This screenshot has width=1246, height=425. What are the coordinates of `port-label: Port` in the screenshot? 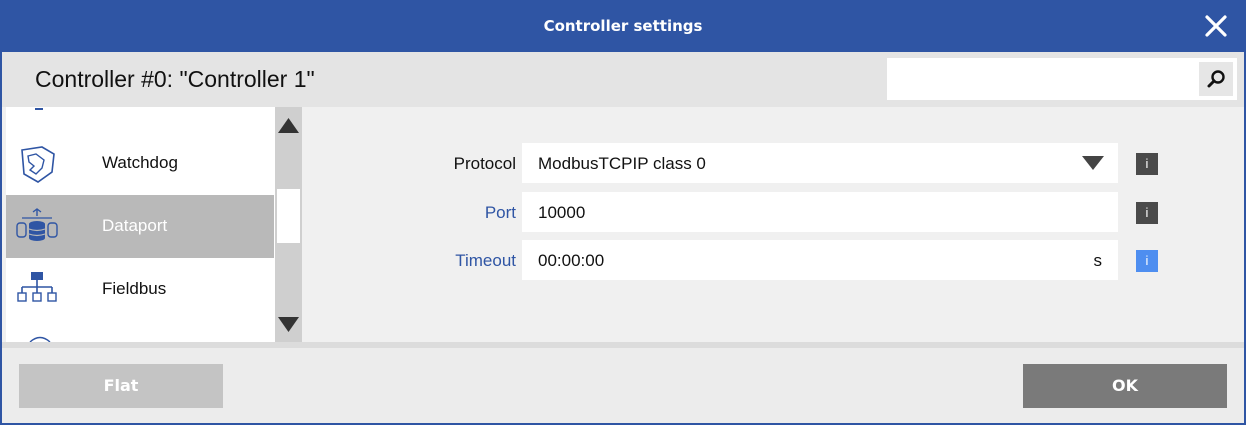 It's located at (500, 213).